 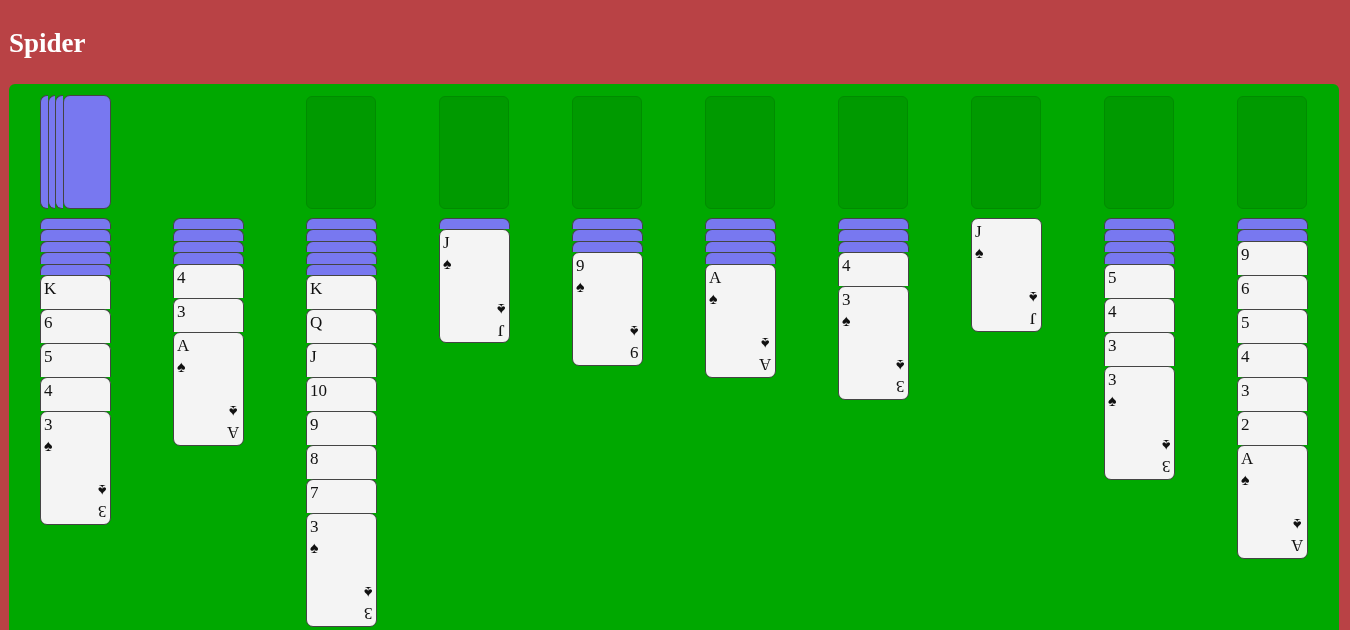 What do you see at coordinates (317, 322) in the screenshot?
I see `card-rank: Q` at bounding box center [317, 322].